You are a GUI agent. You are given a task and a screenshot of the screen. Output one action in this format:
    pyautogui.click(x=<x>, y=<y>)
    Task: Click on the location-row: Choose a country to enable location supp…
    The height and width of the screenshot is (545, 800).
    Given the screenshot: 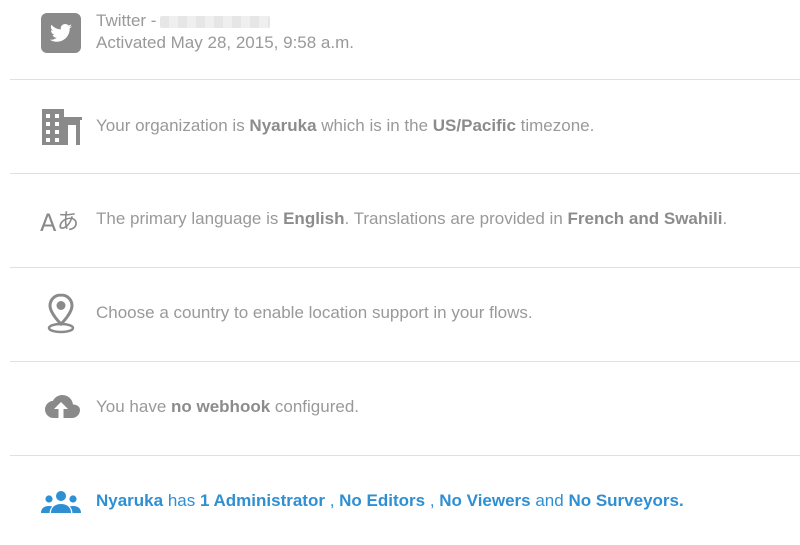 What is the action you would take?
    pyautogui.click(x=405, y=313)
    